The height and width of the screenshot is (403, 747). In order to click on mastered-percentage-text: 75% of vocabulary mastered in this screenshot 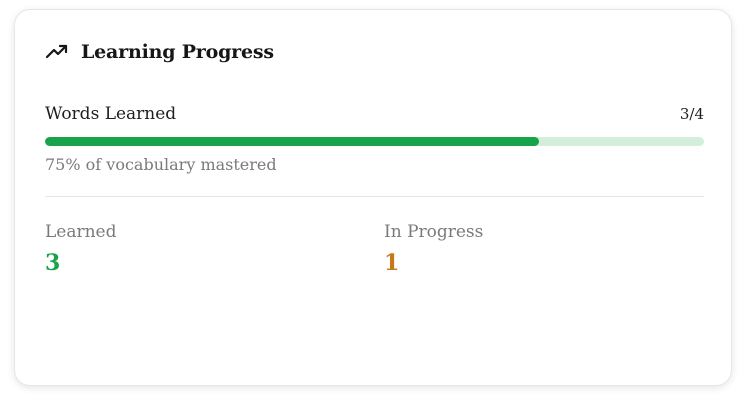, I will do `click(161, 164)`.